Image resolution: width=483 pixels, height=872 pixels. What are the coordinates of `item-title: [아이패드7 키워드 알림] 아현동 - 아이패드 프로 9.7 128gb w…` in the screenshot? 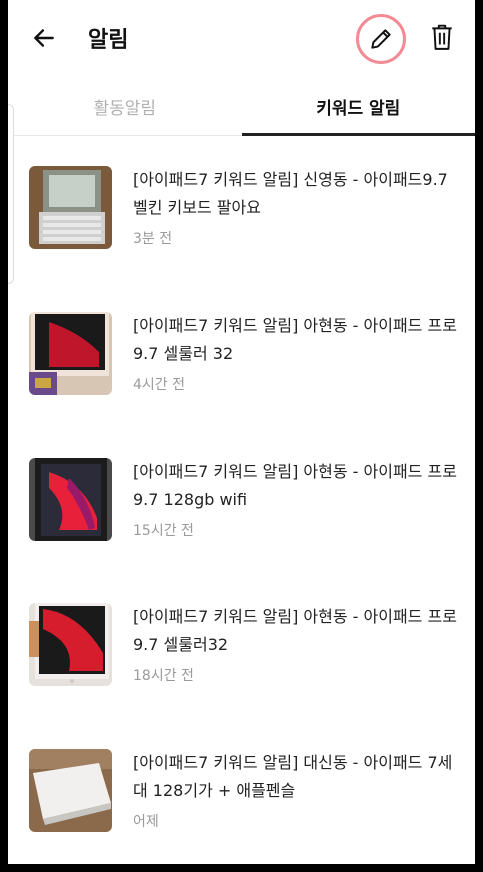 It's located at (295, 485).